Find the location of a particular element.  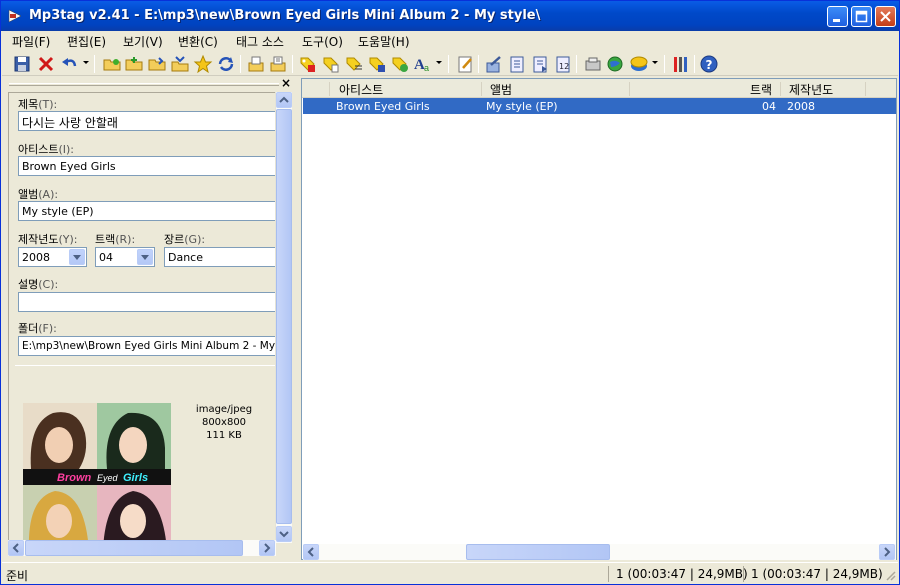

scroll-up-button is located at coordinates (284, 100).